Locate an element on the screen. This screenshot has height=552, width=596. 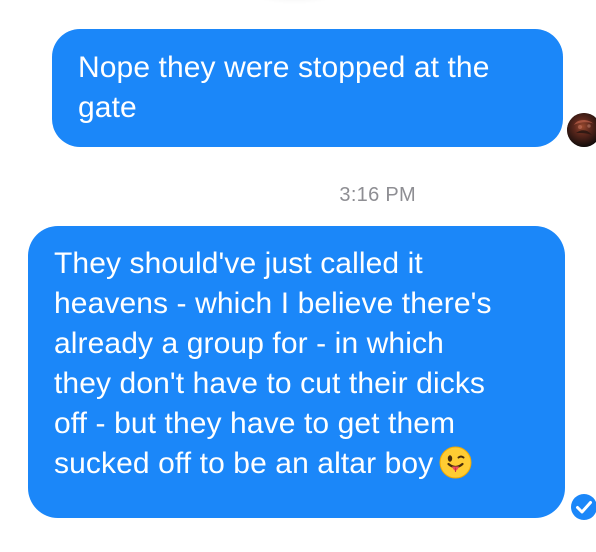
delivered-check-graphic is located at coordinates (583, 507).